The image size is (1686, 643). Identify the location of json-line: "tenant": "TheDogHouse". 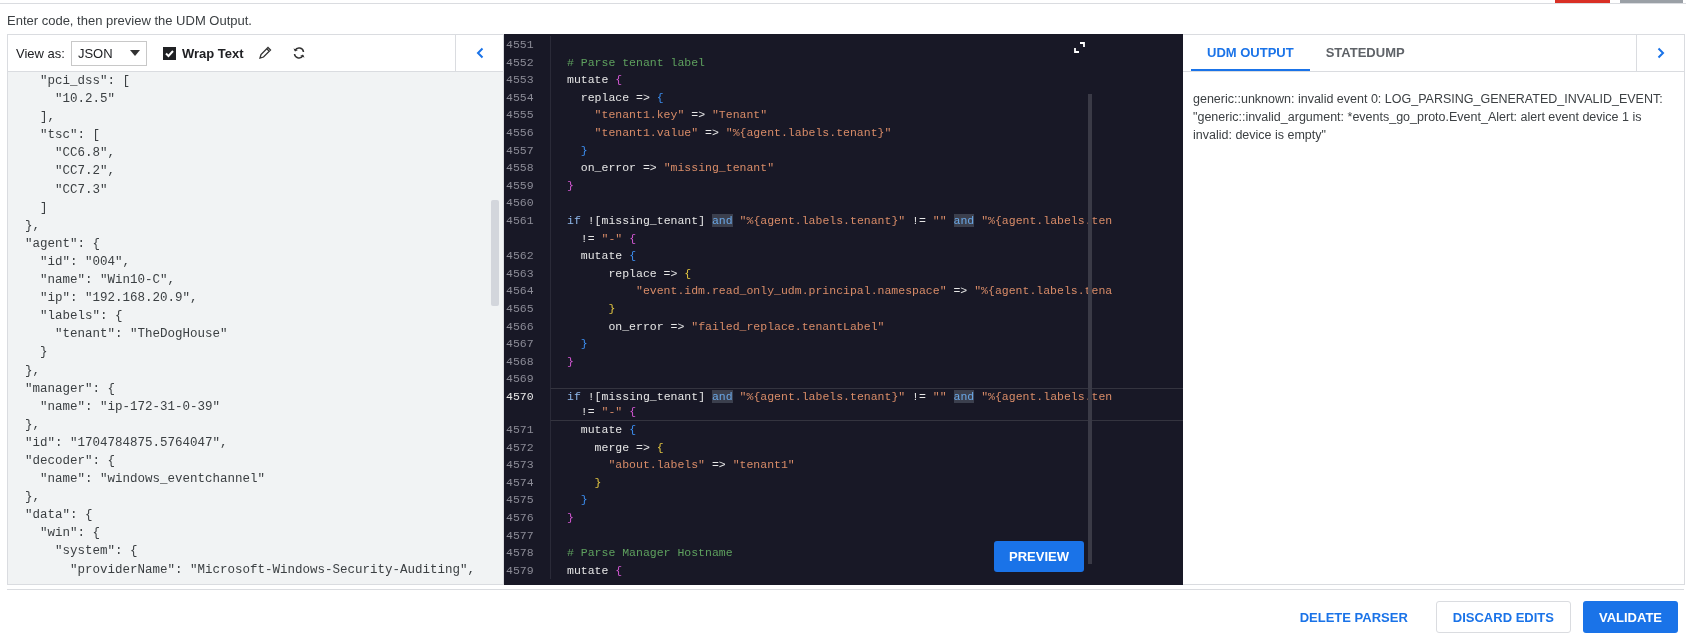
(141, 335).